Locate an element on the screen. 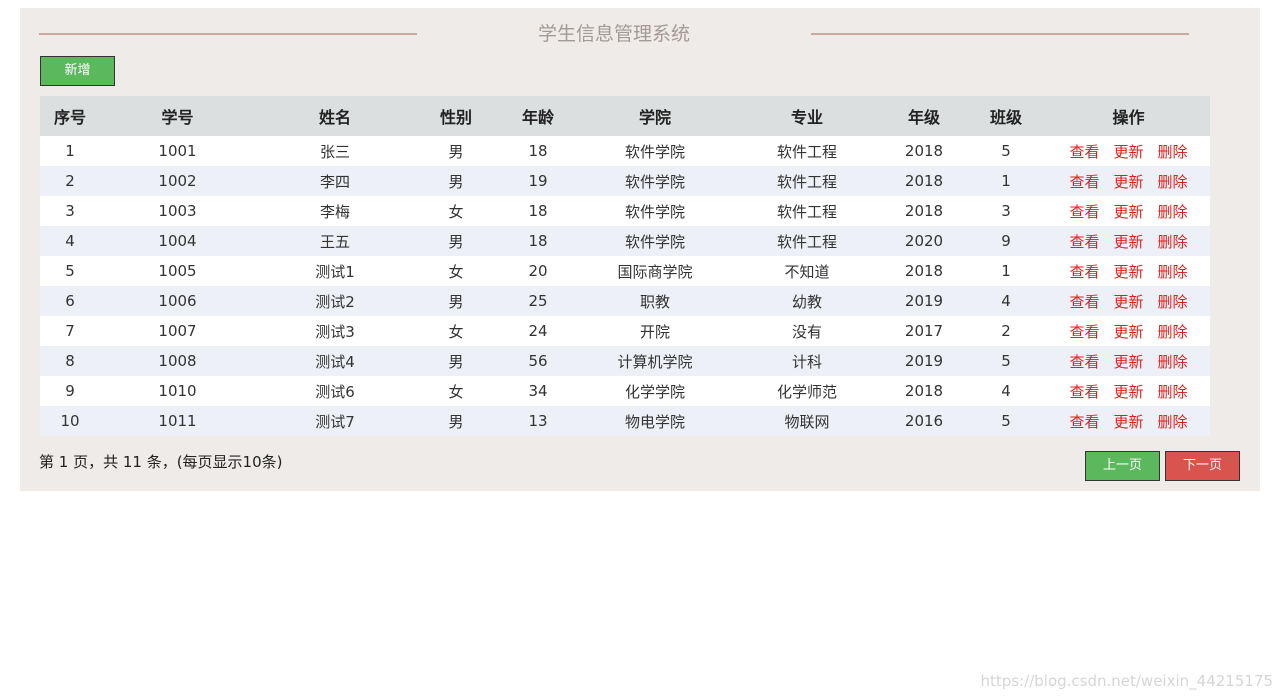  cell-class: 3 is located at coordinates (1006, 211).